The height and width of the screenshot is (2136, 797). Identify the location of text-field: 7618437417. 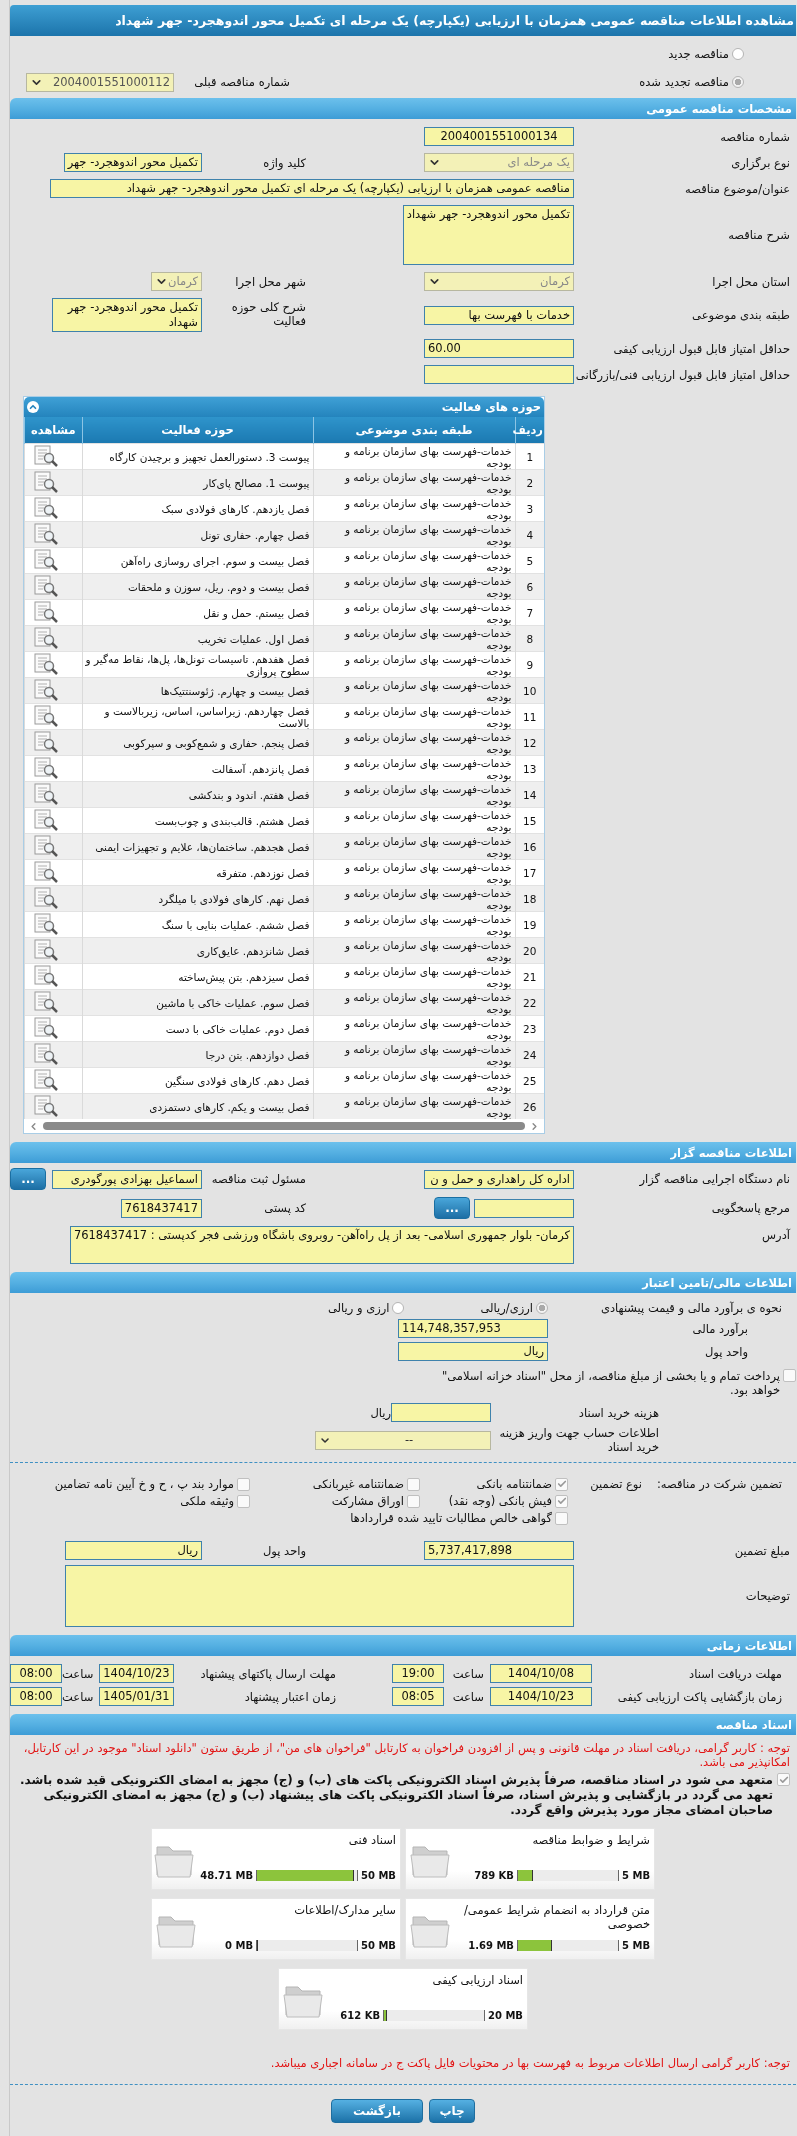
(161, 1208).